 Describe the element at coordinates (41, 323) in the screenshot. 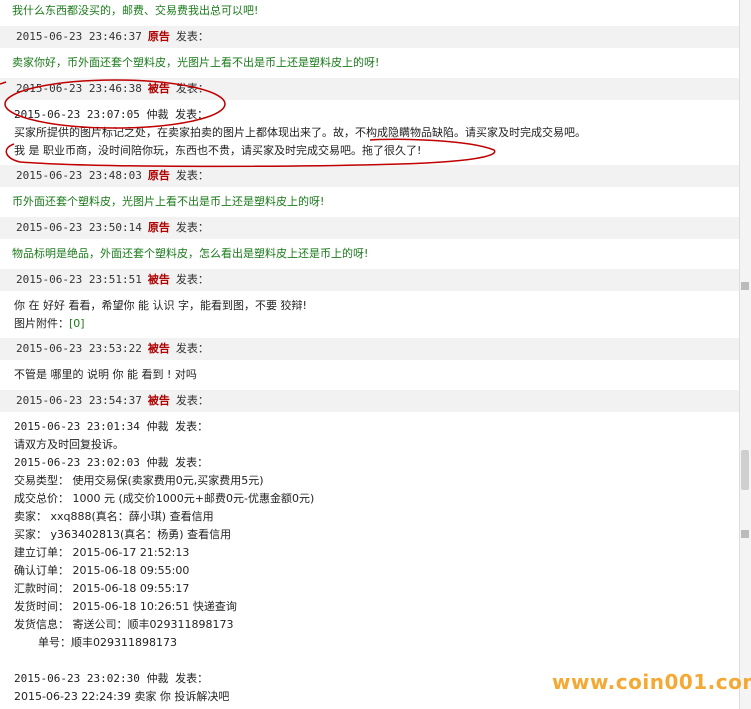

I see `attachment-label: 图片附件：` at that location.